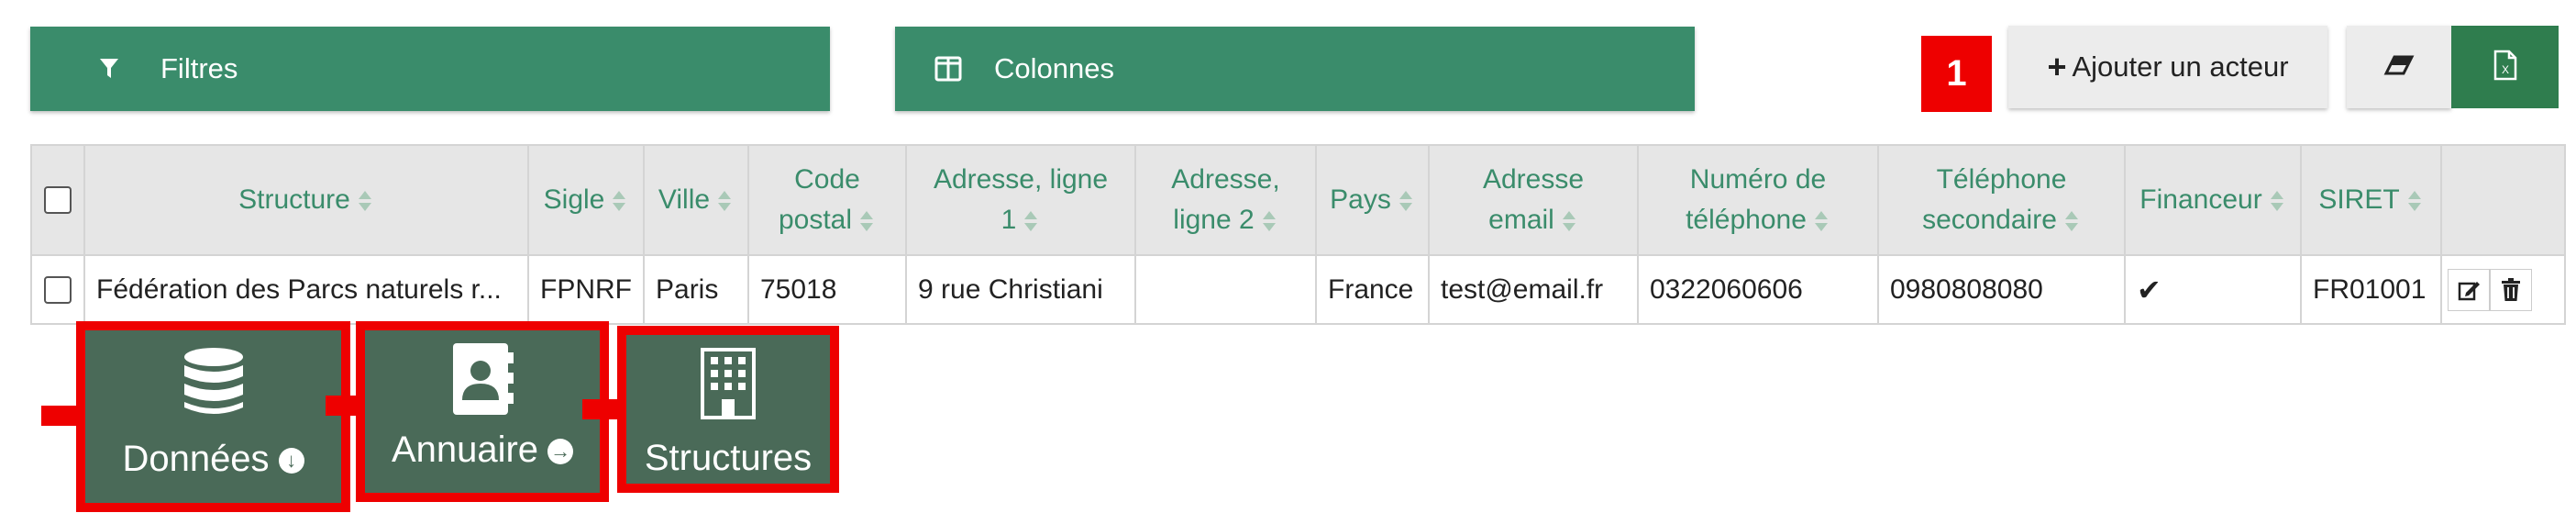 The image size is (2576, 513). Describe the element at coordinates (2149, 290) in the screenshot. I see `check-icon: ✔` at that location.